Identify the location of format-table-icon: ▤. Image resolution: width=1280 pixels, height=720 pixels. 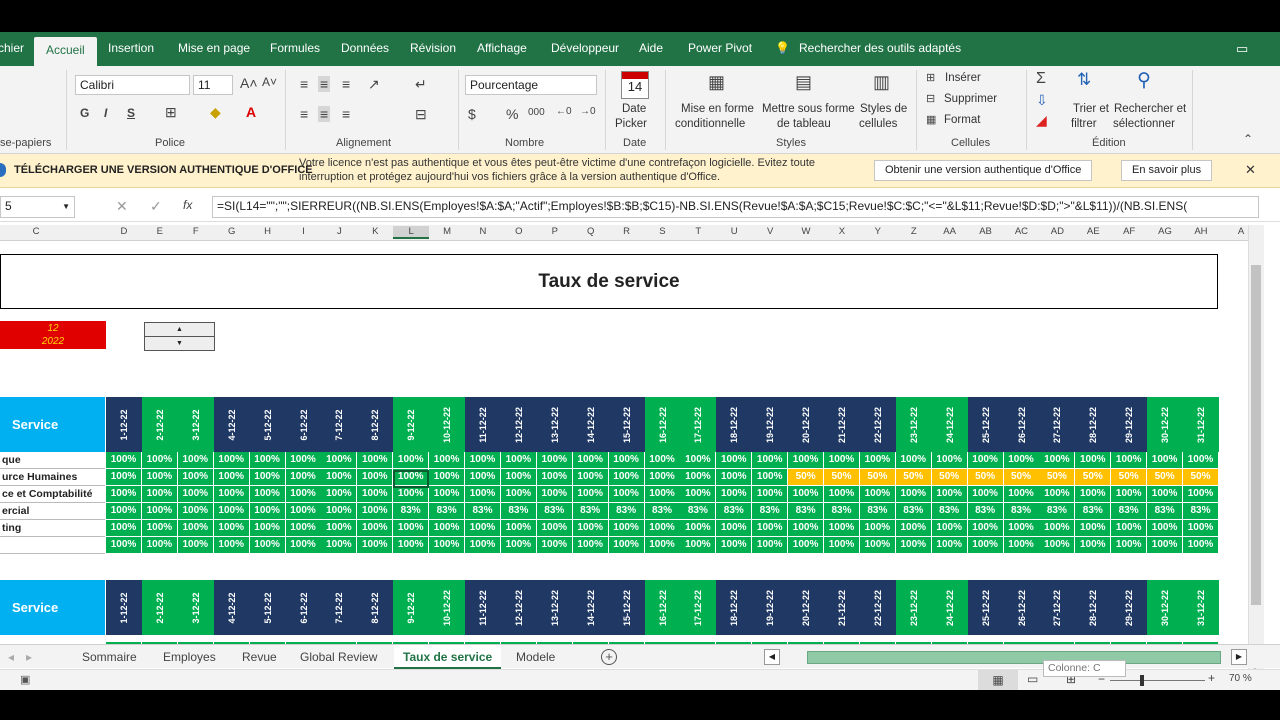
(803, 82).